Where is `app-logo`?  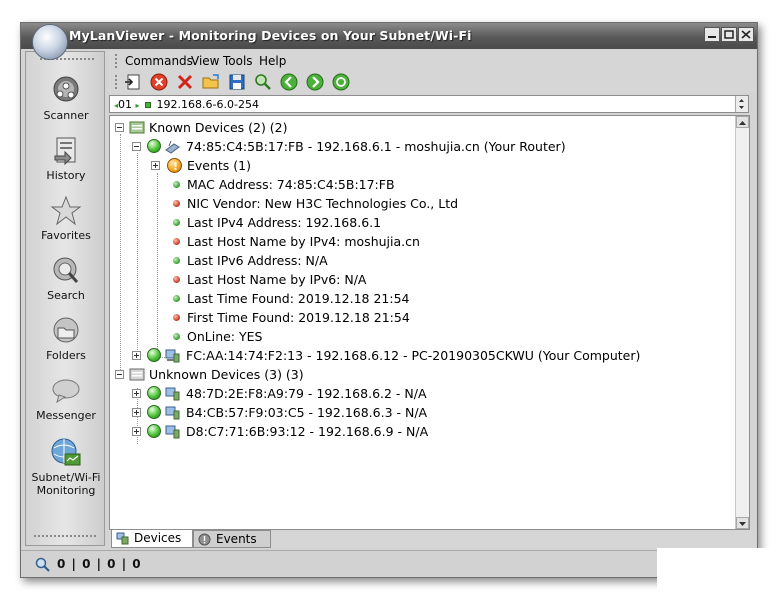
app-logo is located at coordinates (50, 42).